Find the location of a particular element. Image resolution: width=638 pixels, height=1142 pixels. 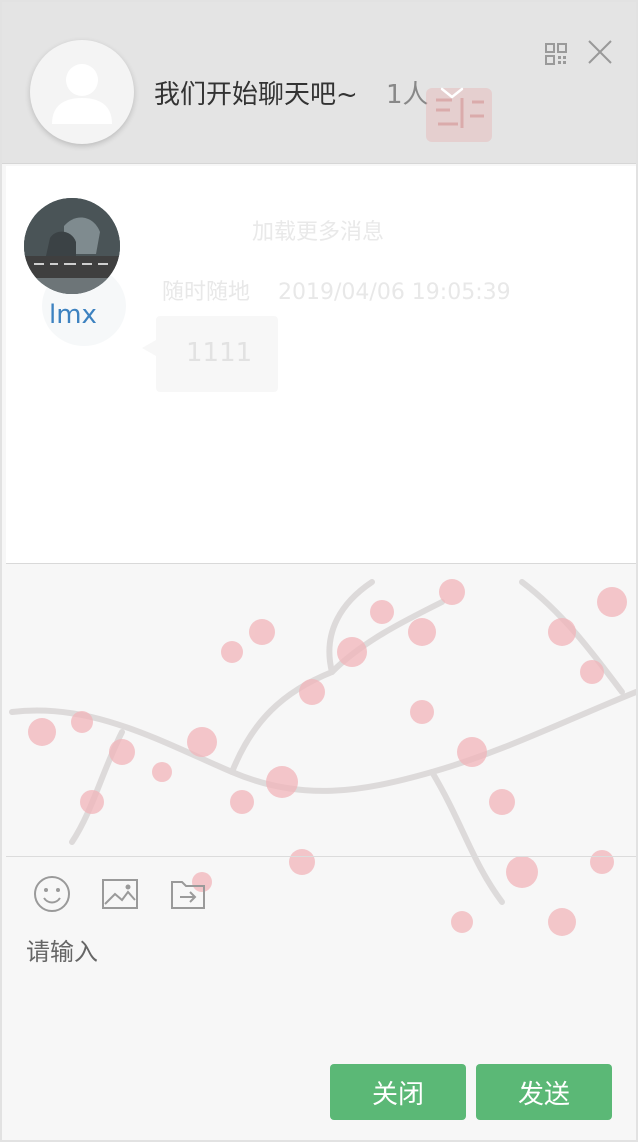

close-icon is located at coordinates (600, 52).